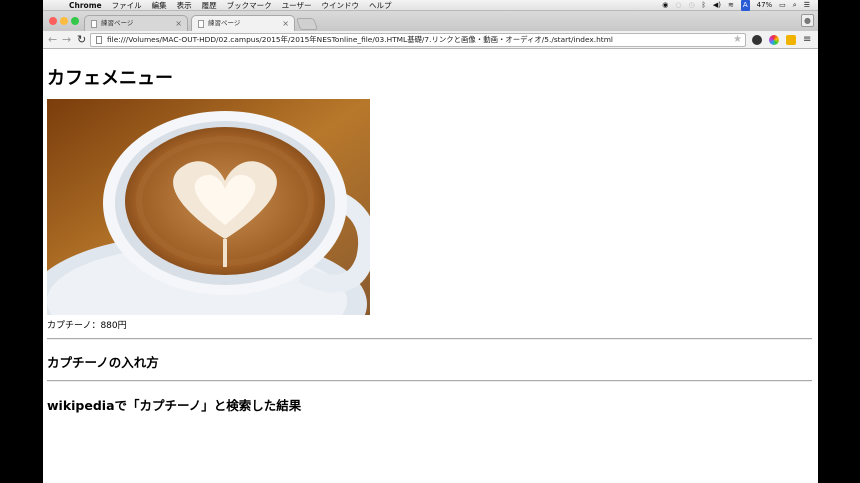 Image resolution: width=860 pixels, height=483 pixels. What do you see at coordinates (774, 40) in the screenshot?
I see `extension-colorful-icon` at bounding box center [774, 40].